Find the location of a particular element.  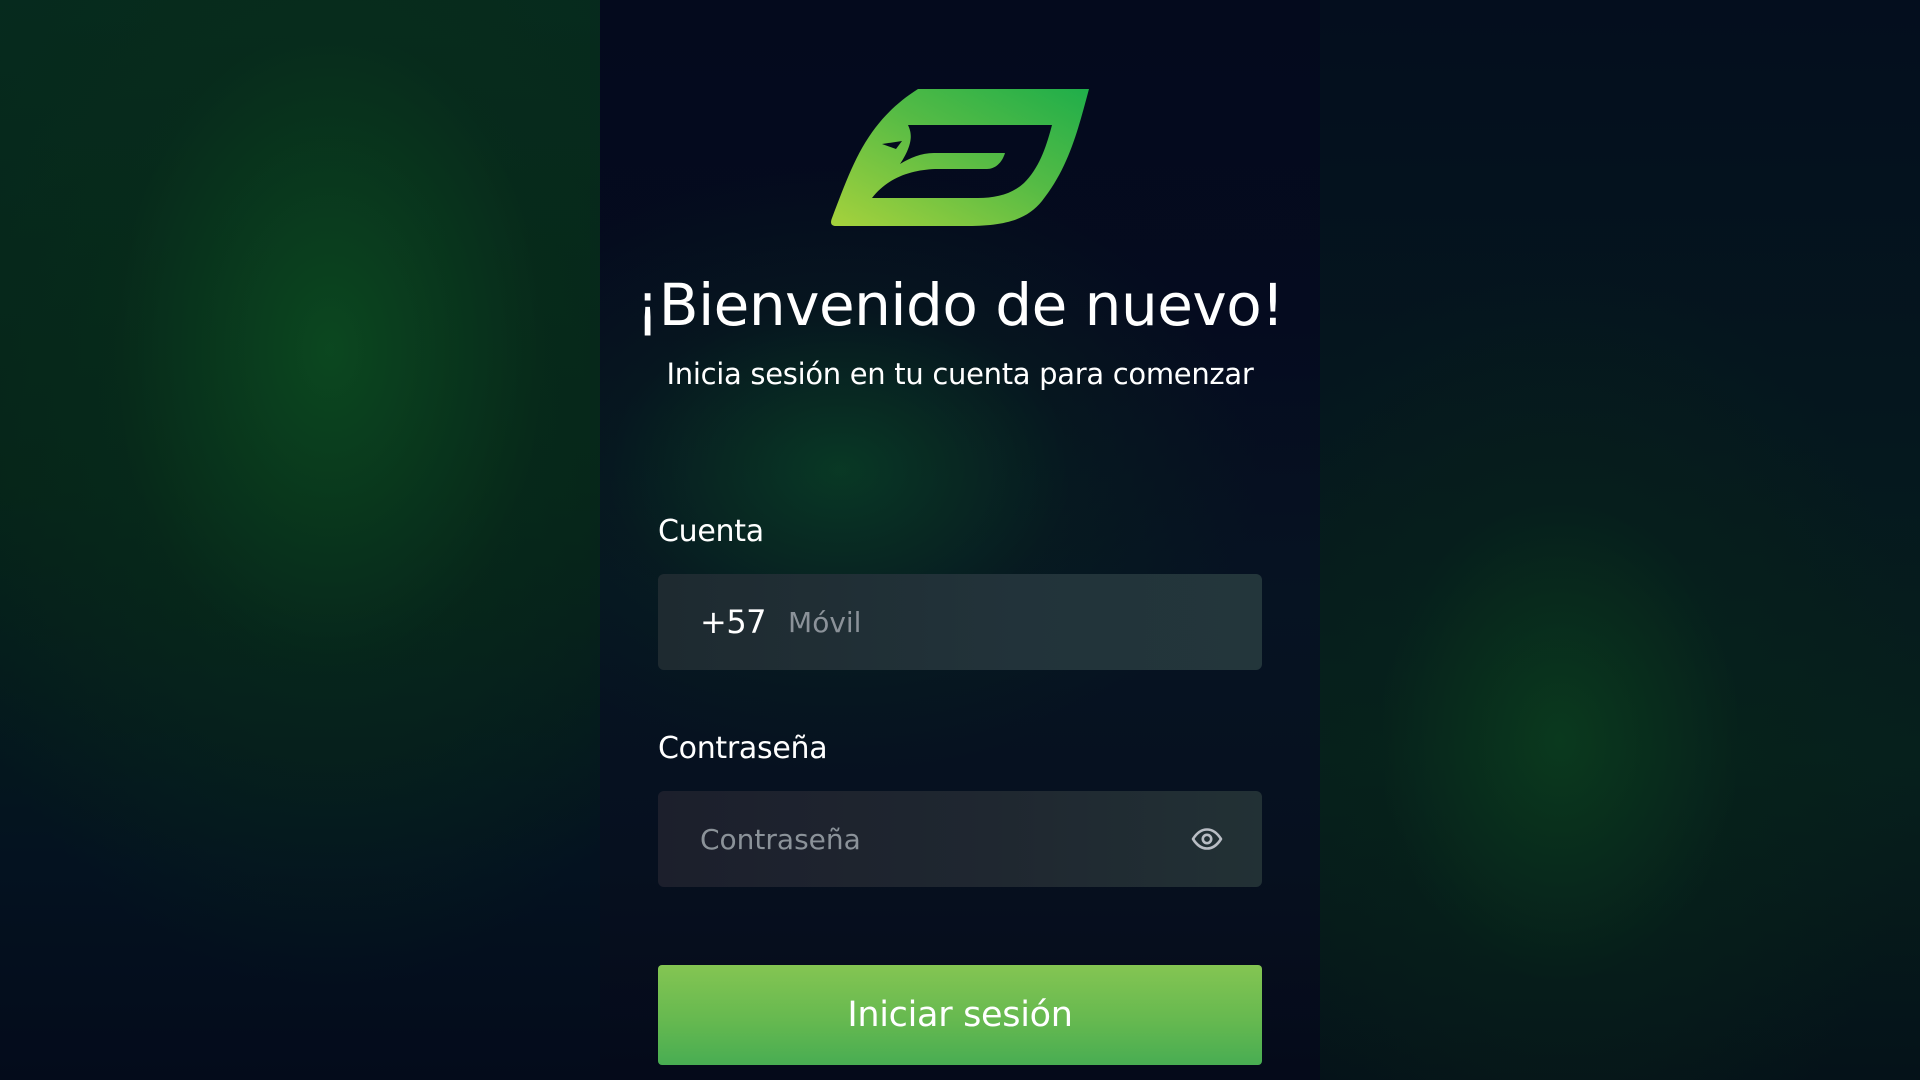

phone-input is located at coordinates (1004, 622).